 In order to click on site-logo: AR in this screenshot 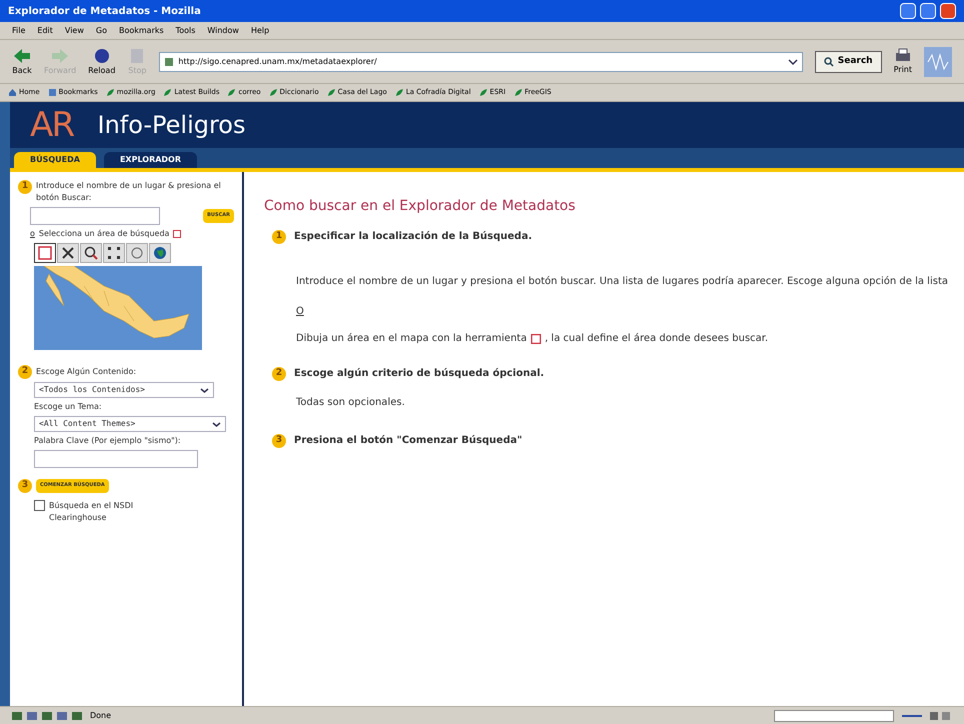, I will do `click(52, 125)`.